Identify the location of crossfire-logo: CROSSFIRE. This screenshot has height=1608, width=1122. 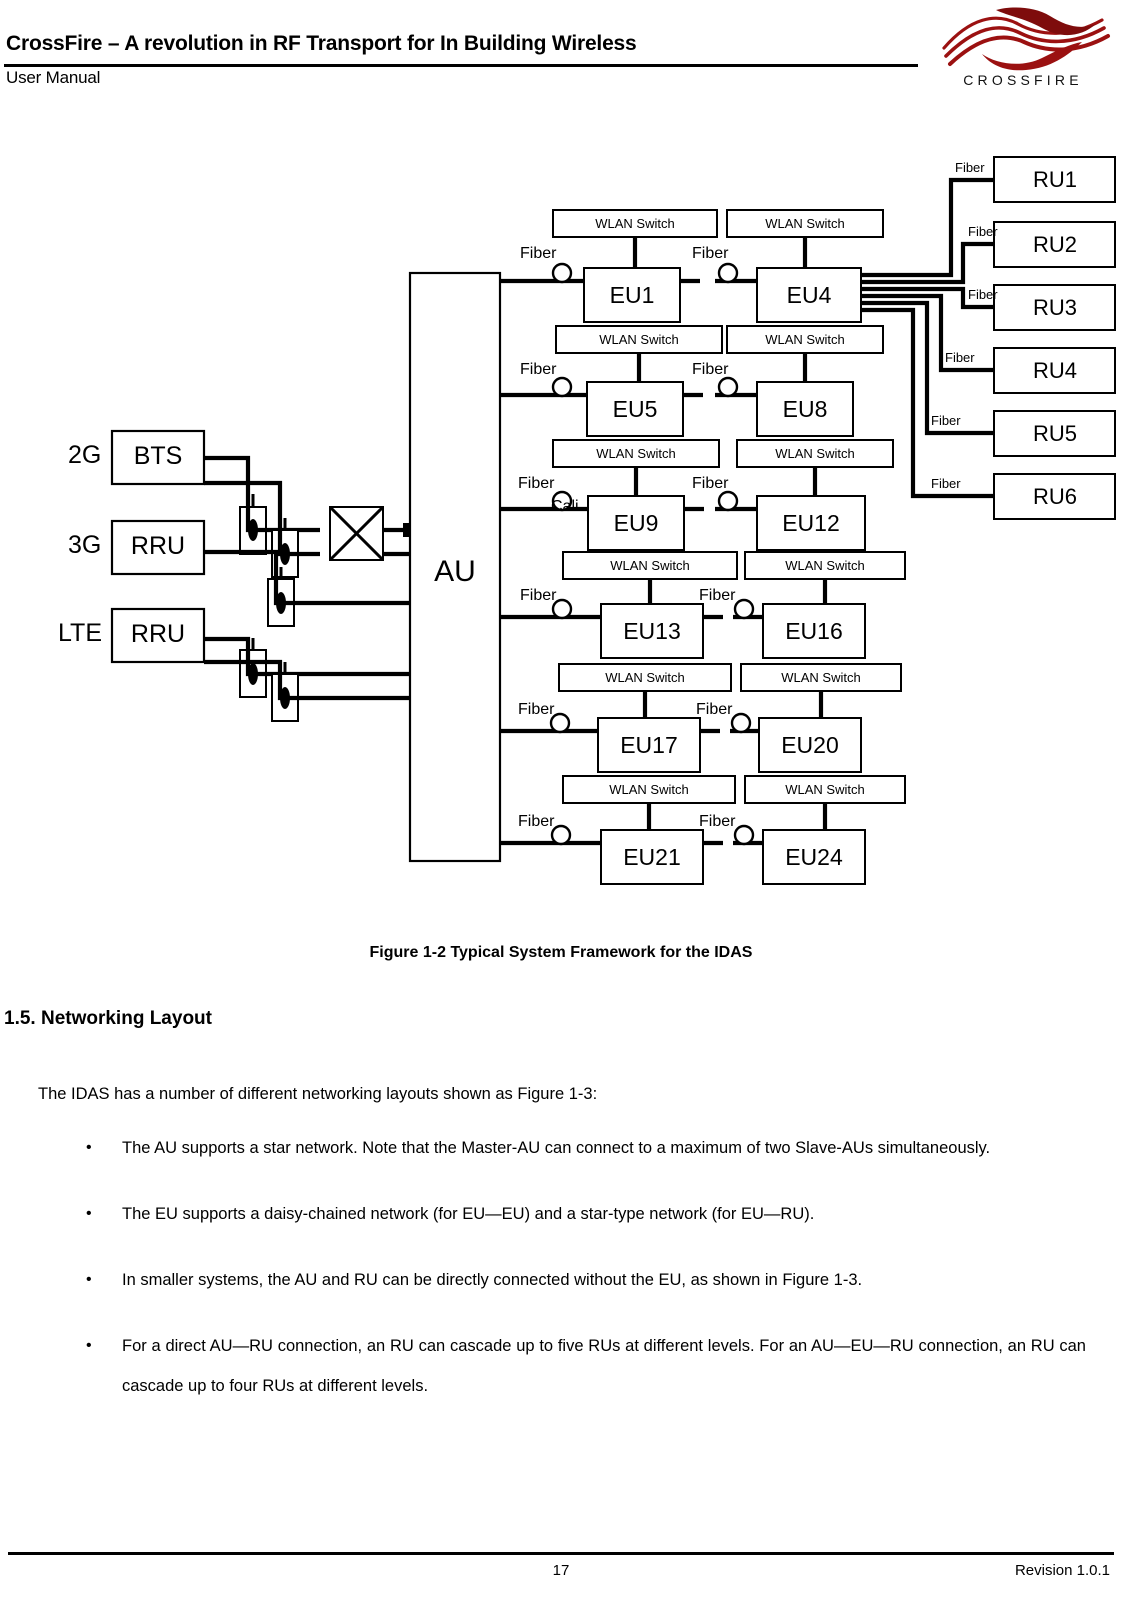
(1023, 52).